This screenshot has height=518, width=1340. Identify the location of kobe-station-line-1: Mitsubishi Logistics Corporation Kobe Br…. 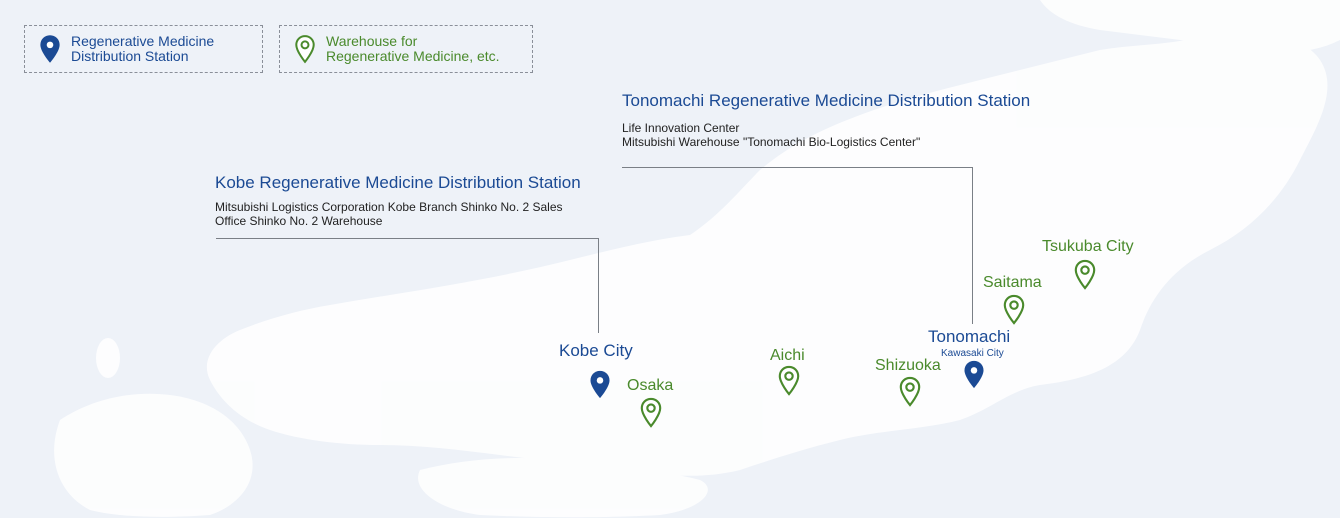
(389, 207).